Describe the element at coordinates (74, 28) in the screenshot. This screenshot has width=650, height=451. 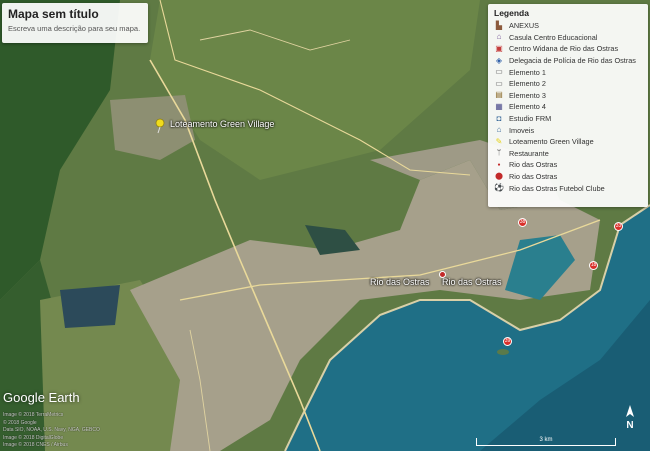
I see `map-description: Escreva uma descrição para seu mapa.` at that location.